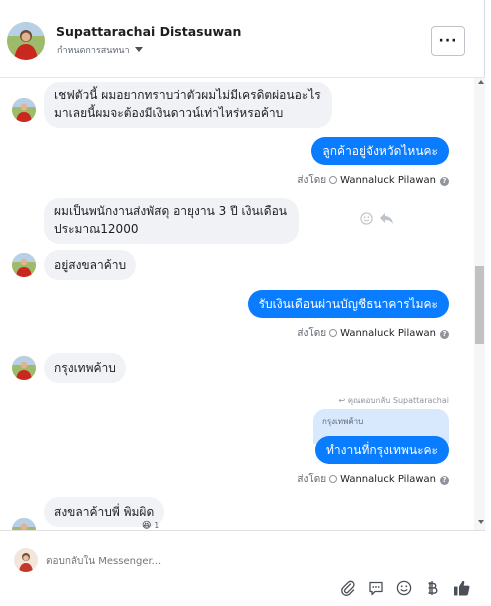 The height and width of the screenshot is (606, 491). I want to click on message-bubble-outgoing: รับเงินเดือนผ่านบัญชีธนาคารไมคะ, so click(348, 304).